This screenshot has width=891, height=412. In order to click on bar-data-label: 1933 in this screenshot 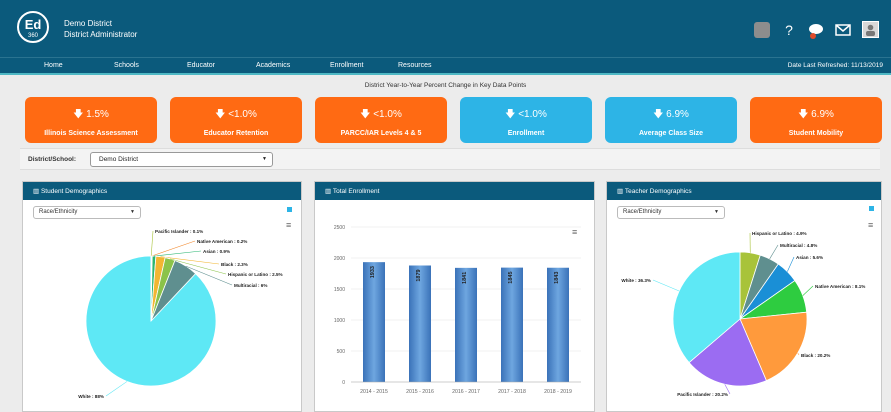, I will do `click(373, 272)`.